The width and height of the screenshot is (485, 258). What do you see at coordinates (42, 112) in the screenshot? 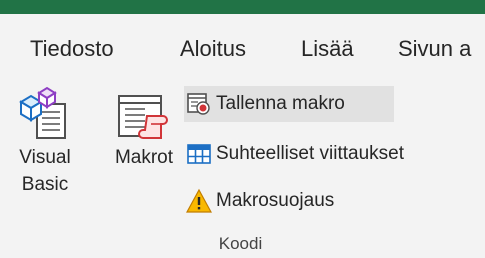
I see `visual-basic-icon` at bounding box center [42, 112].